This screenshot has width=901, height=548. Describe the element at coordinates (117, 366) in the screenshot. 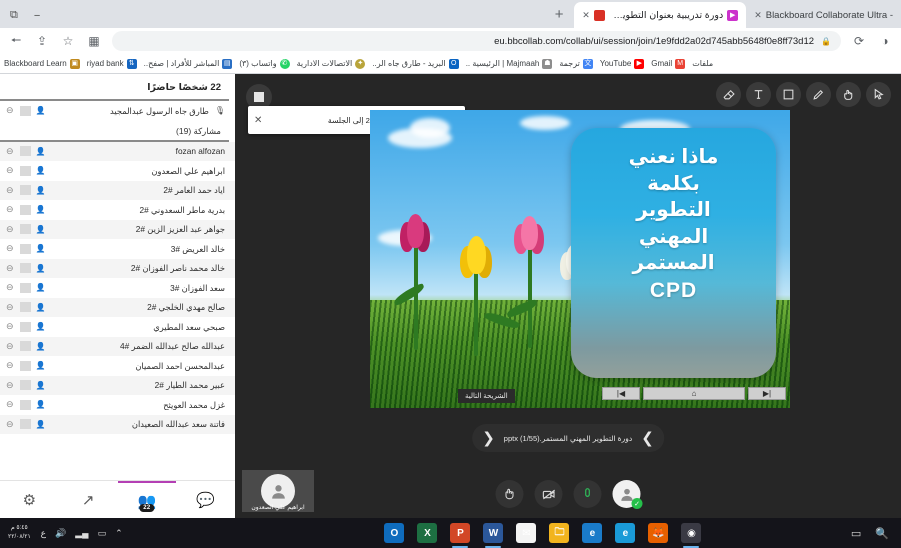

I see `list-item: عبدالمحسن احمد الصميان 👤 ⊖` at that location.